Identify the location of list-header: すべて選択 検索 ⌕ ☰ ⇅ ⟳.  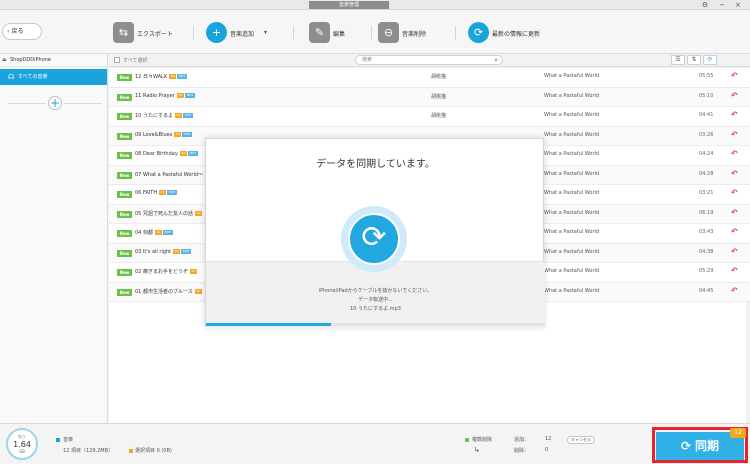
(429, 60).